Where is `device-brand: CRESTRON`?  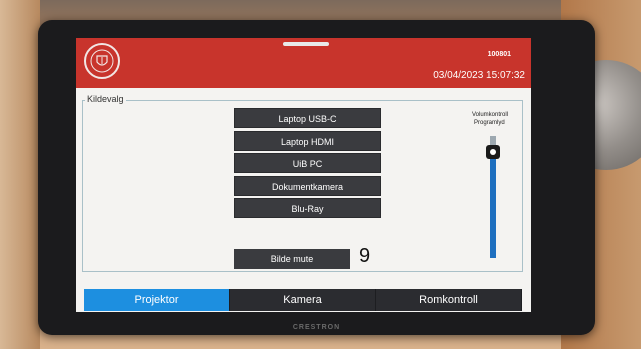
device-brand: CRESTRON is located at coordinates (316, 327).